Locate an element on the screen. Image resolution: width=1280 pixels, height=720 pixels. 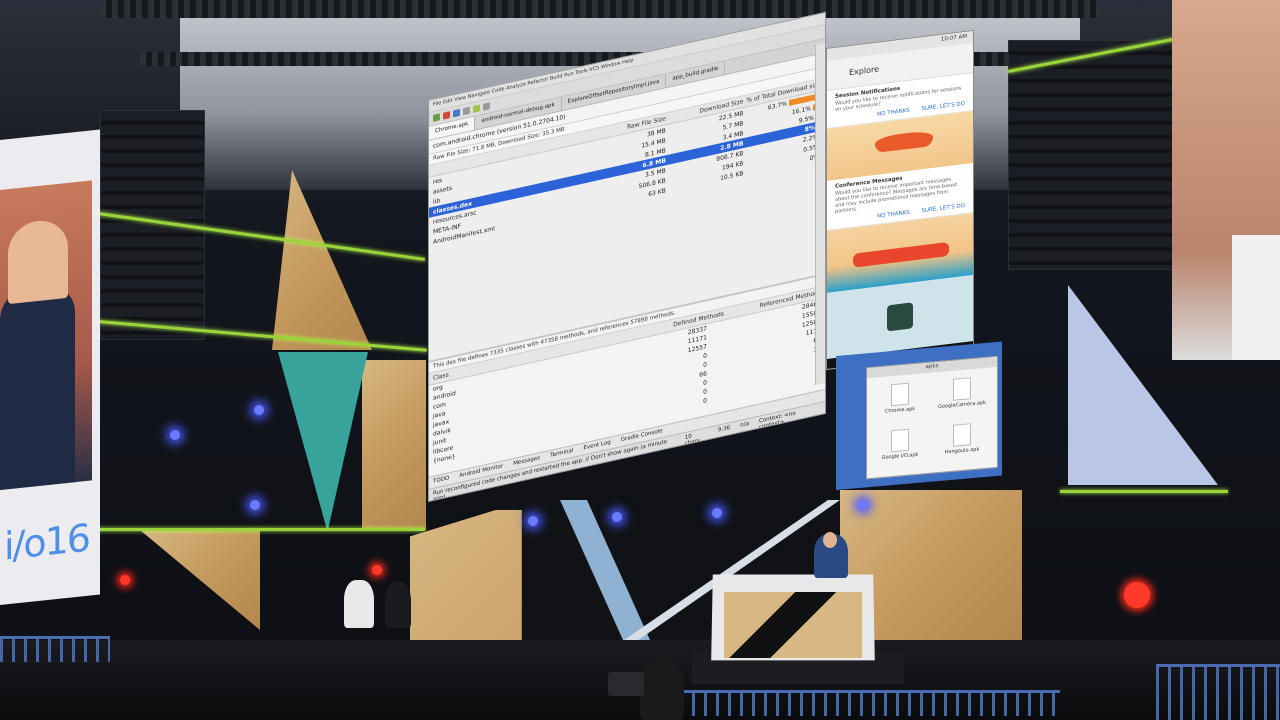
file-name: Chrome.apk is located at coordinates (900, 410).